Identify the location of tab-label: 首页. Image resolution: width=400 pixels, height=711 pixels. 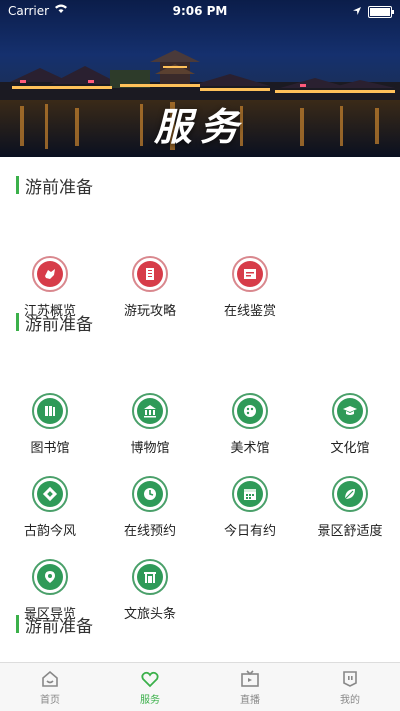
(50, 700).